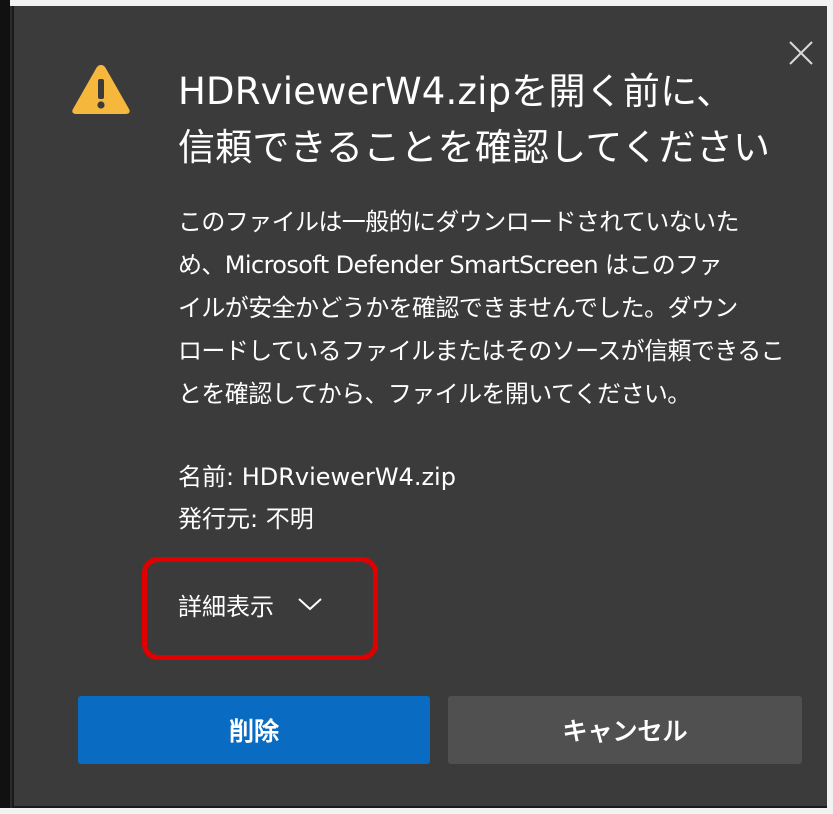 The width and height of the screenshot is (833, 814). Describe the element at coordinates (456, 91) in the screenshot. I see `dialog-title-line-1: HDRviewerW4.zipを開く前に、` at that location.